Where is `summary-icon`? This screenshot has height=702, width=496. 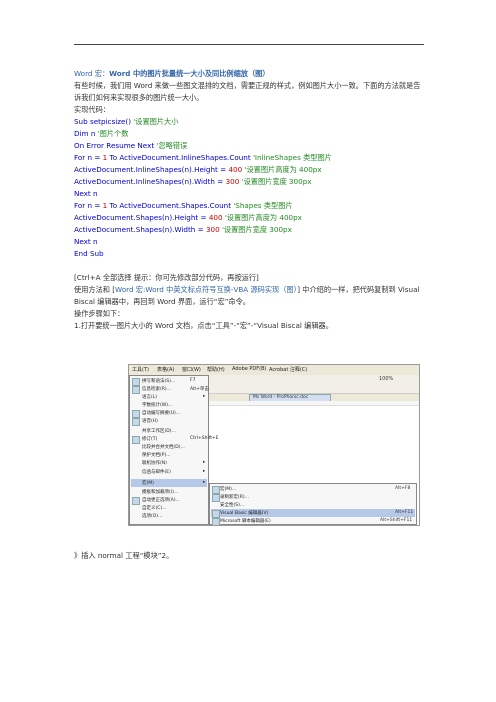 summary-icon is located at coordinates (136, 414).